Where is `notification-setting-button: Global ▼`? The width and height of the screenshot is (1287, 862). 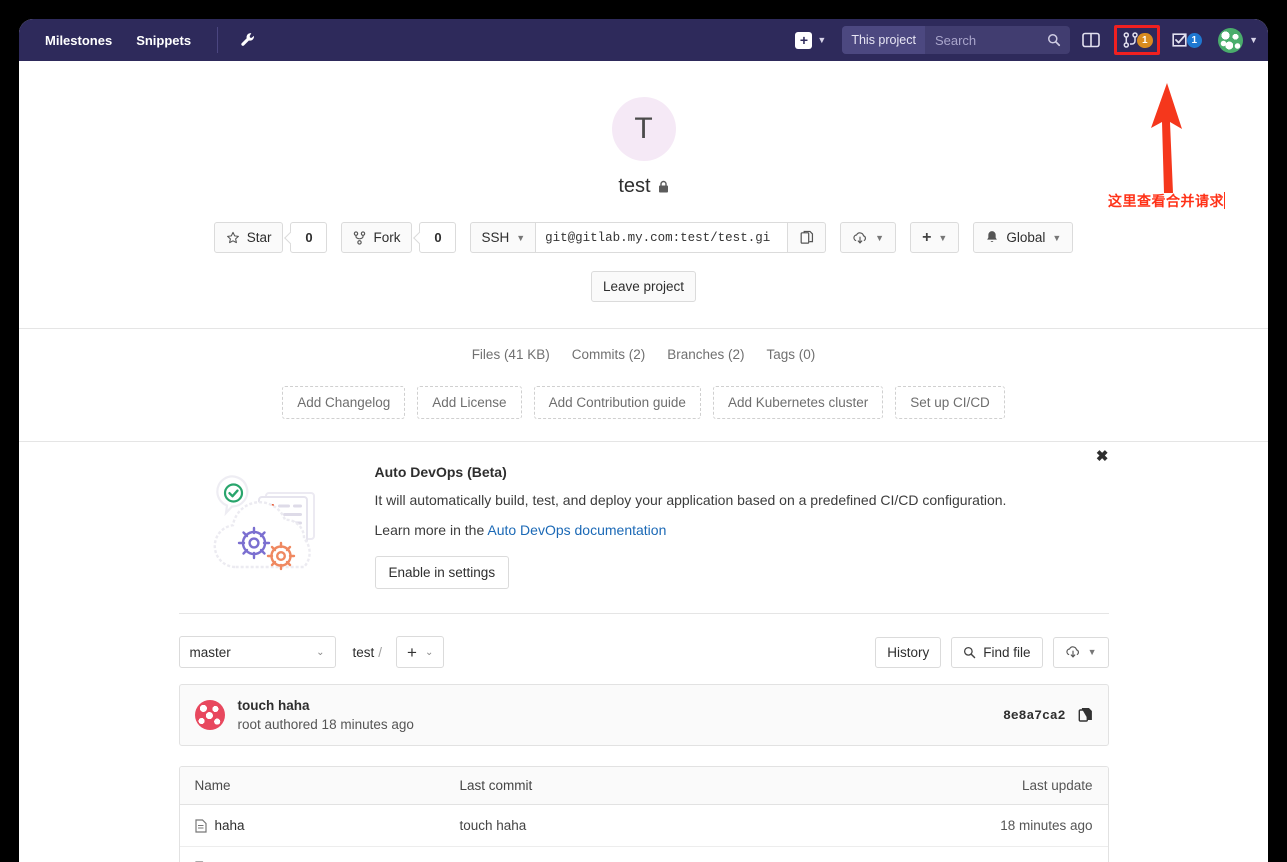 notification-setting-button: Global ▼ is located at coordinates (1023, 237).